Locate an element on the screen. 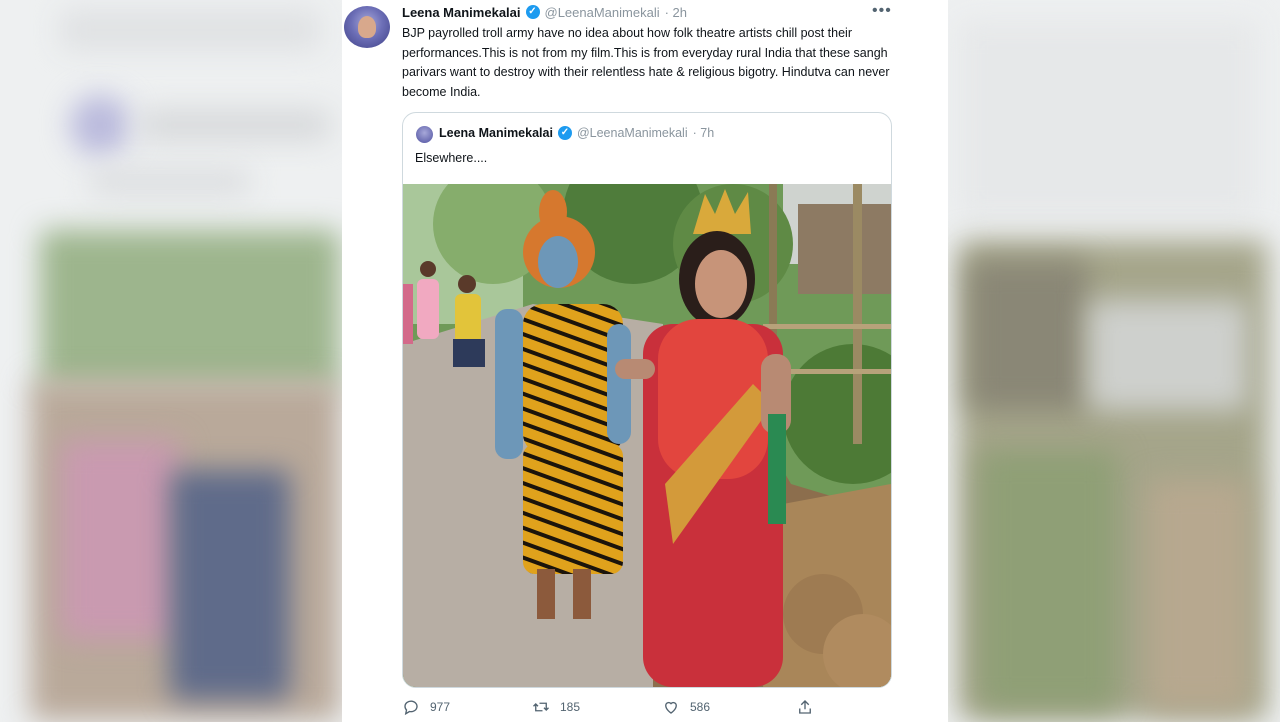 Image resolution: width=1280 pixels, height=722 pixels. author-name: Leena Manimekalai is located at coordinates (461, 12).